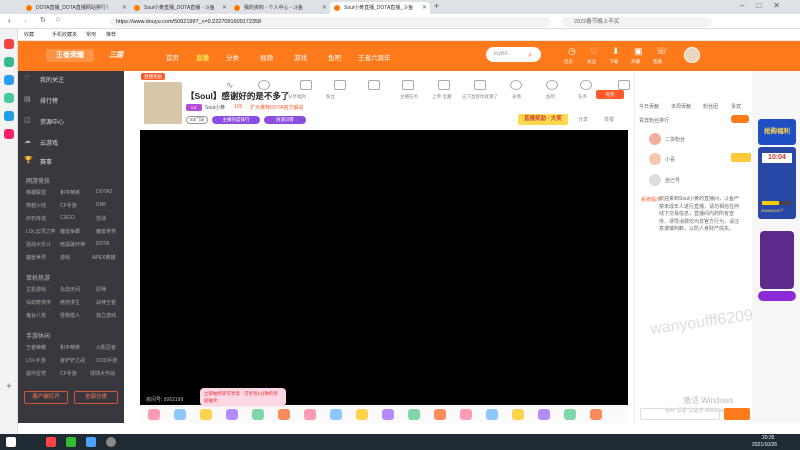 This screenshot has width=800, height=450. I want to click on weibo-icon, so click(9, 44).